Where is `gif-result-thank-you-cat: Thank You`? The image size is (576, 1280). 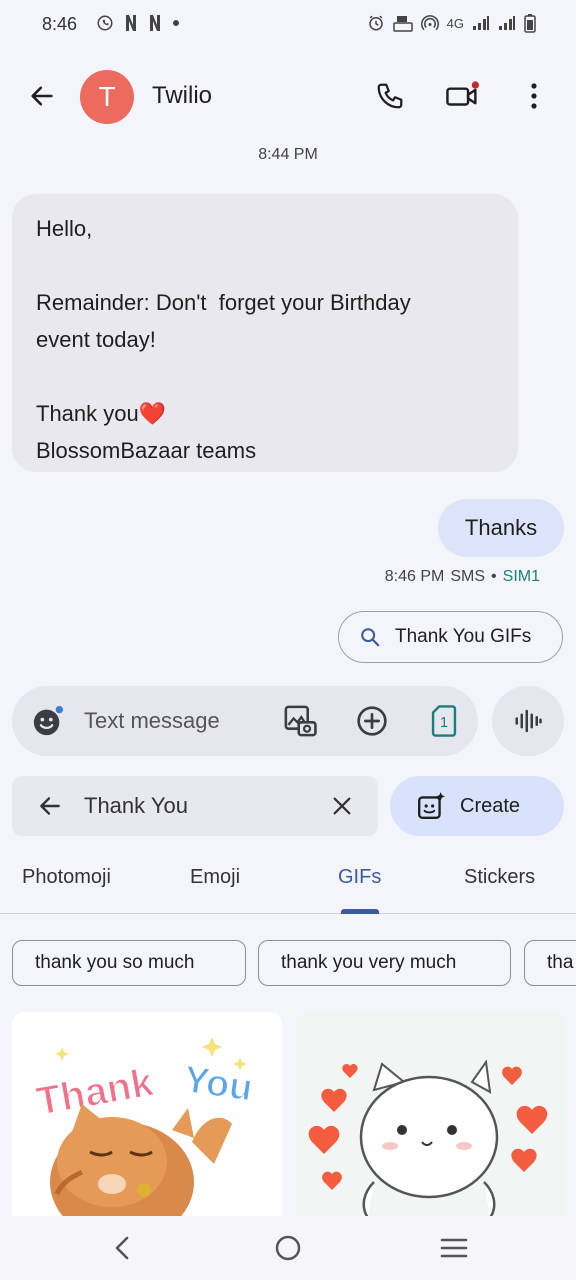 gif-result-thank-you-cat: Thank You is located at coordinates (147, 1115).